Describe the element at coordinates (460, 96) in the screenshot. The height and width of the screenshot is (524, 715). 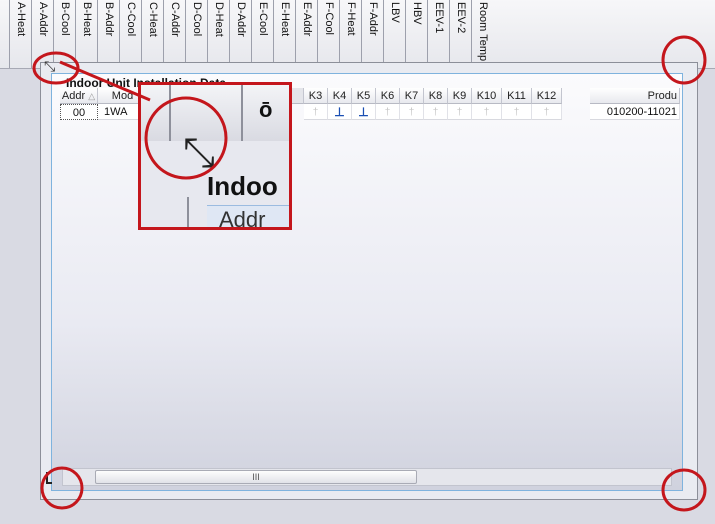
I see `header-k: K9` at that location.